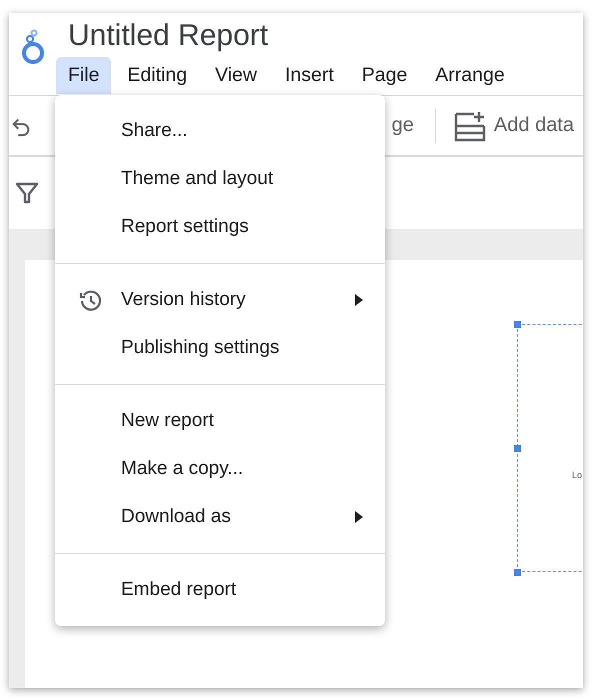  Describe the element at coordinates (220, 300) in the screenshot. I see `menu-item: Version history` at that location.